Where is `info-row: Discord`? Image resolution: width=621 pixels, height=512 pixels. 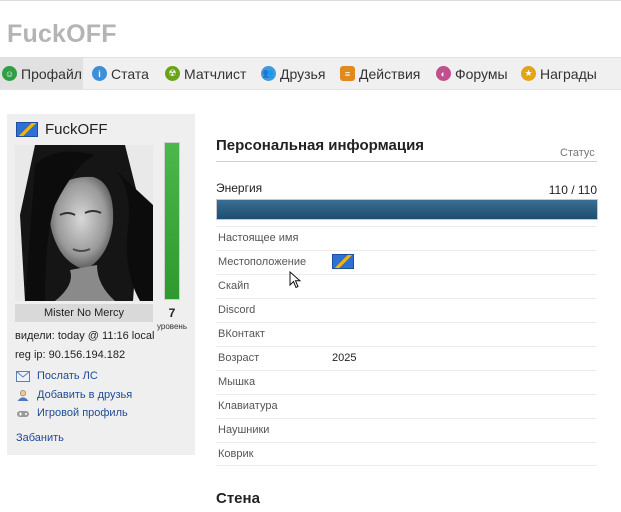
info-row: Discord is located at coordinates (406, 310).